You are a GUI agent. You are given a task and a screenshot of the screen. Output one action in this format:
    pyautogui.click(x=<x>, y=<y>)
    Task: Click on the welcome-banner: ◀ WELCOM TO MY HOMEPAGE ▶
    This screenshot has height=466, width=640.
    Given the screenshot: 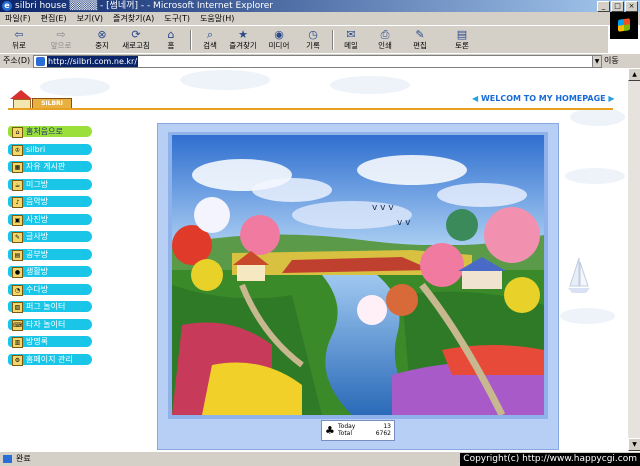 What is the action you would take?
    pyautogui.click(x=543, y=98)
    